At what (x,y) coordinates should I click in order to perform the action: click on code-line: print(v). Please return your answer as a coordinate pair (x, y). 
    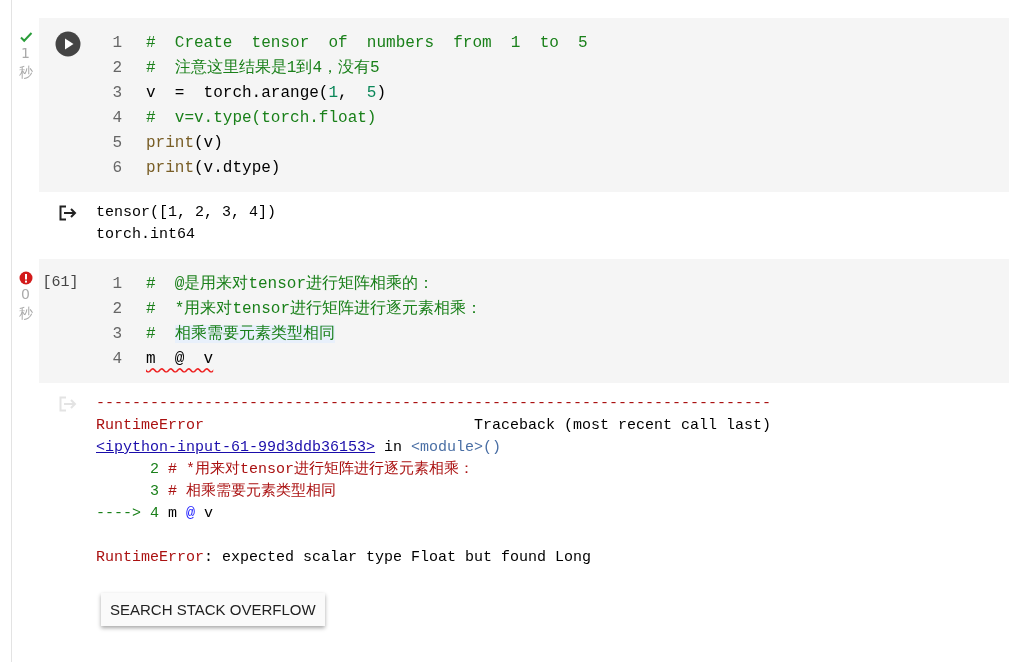
    Looking at the image, I should click on (184, 143).